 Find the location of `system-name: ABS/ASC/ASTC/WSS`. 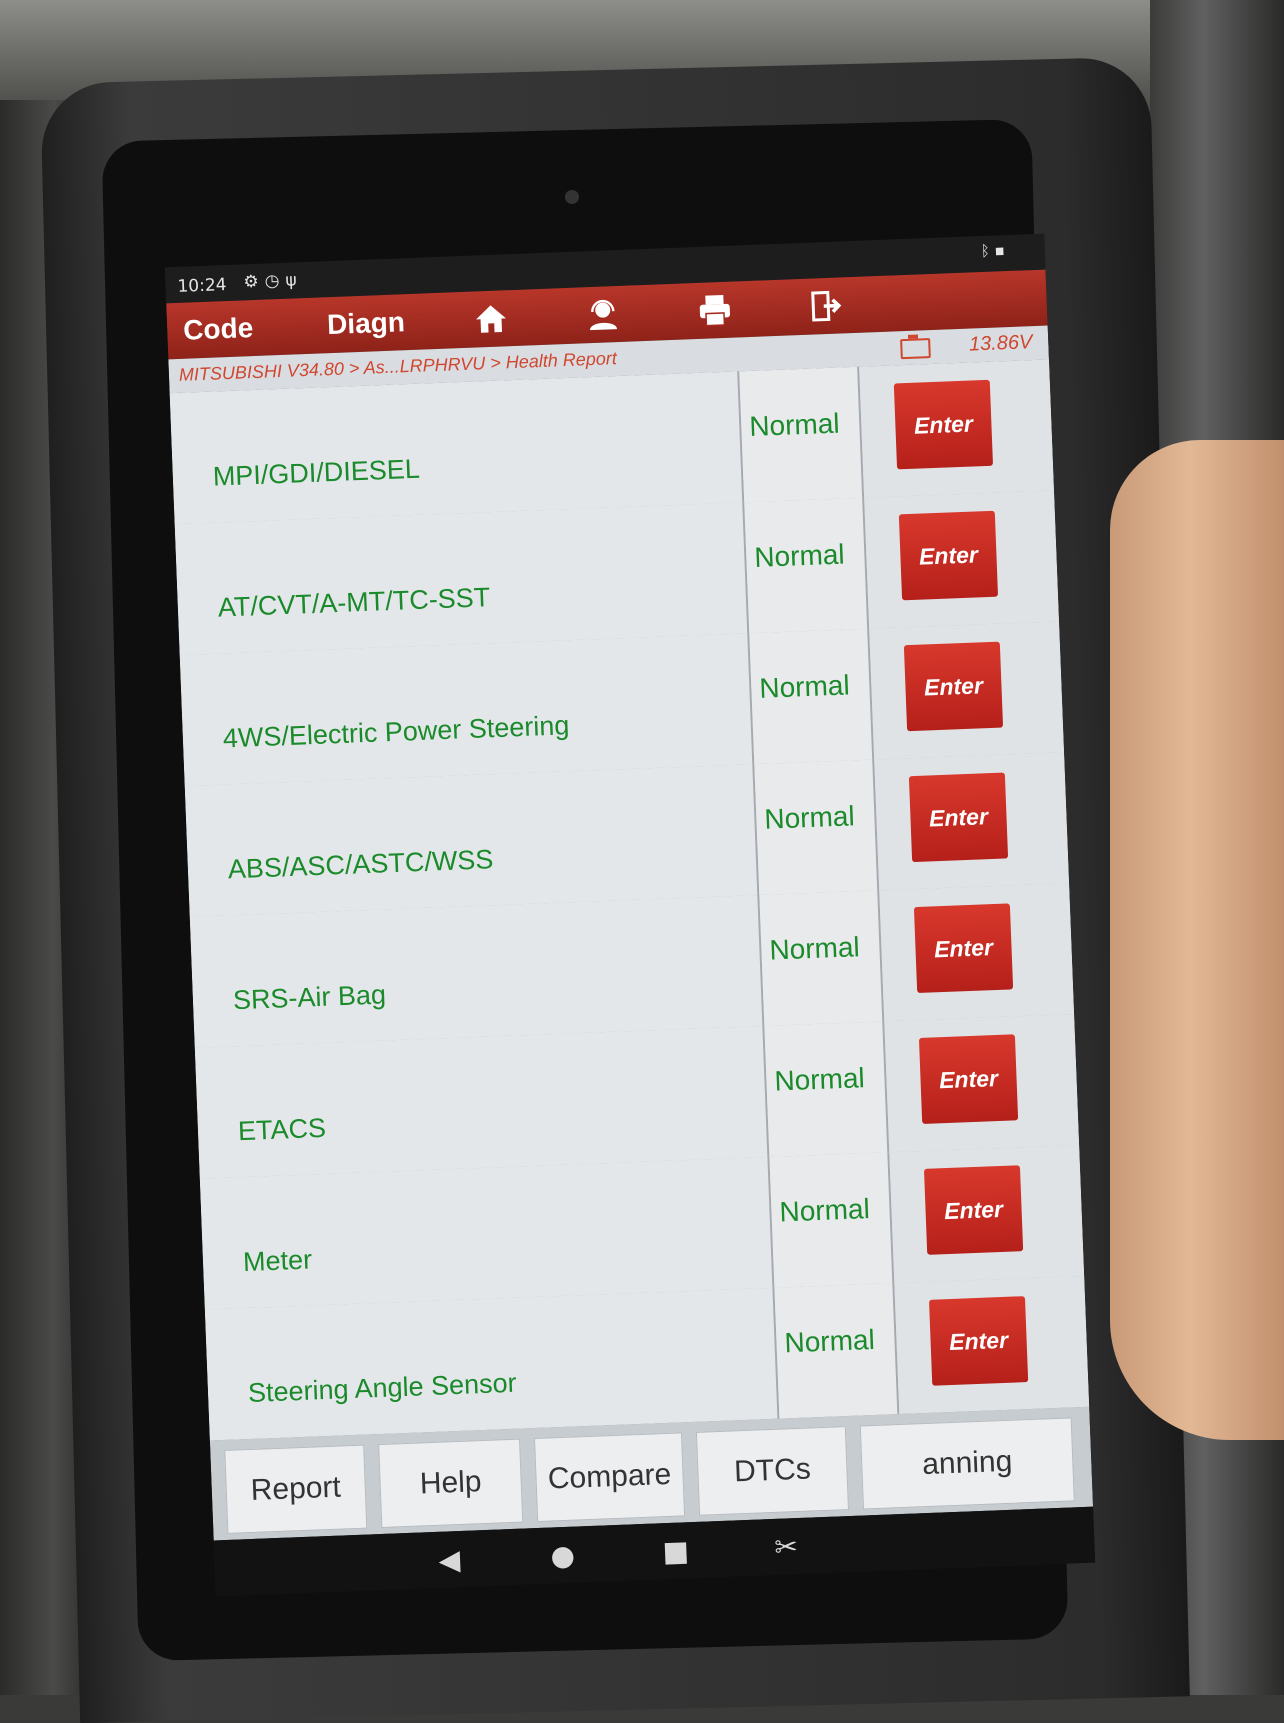

system-name: ABS/ASC/ASTC/WSS is located at coordinates (360, 864).